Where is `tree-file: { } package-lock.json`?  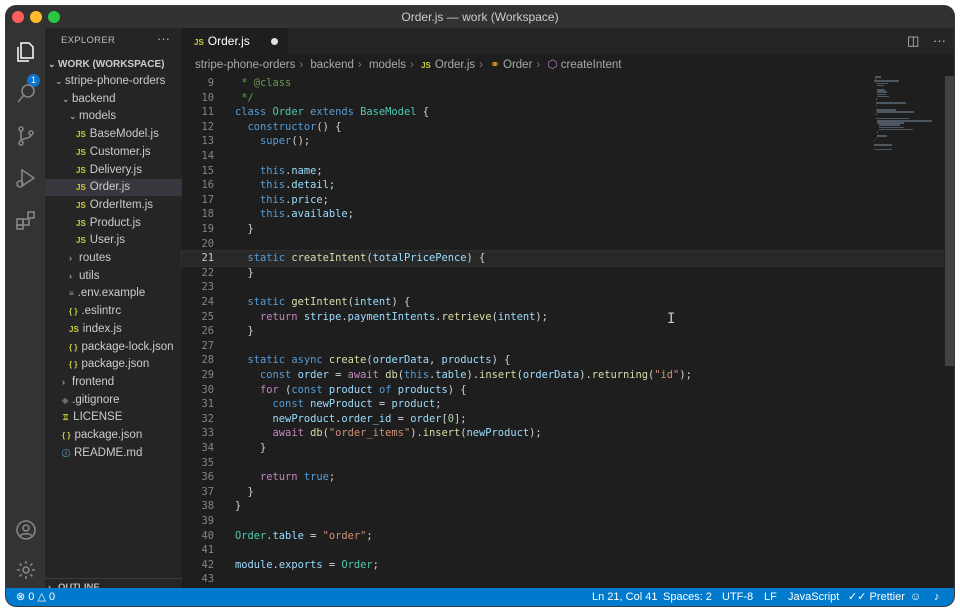 tree-file: { } package-lock.json is located at coordinates (113, 347).